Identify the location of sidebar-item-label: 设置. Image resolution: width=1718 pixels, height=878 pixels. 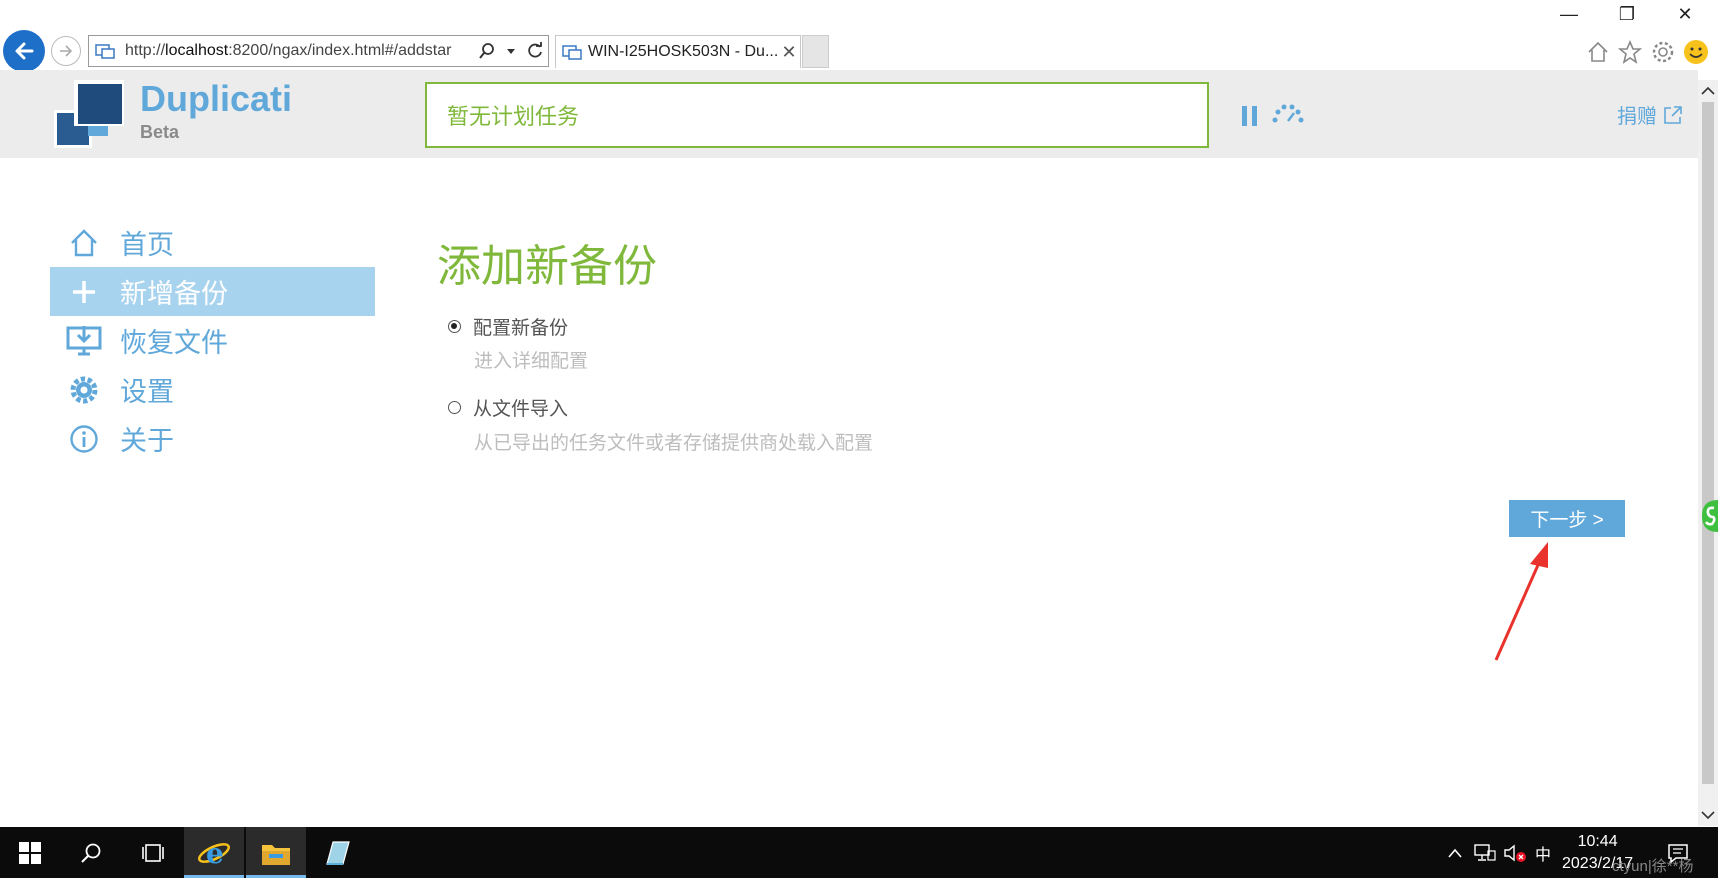
(147, 392).